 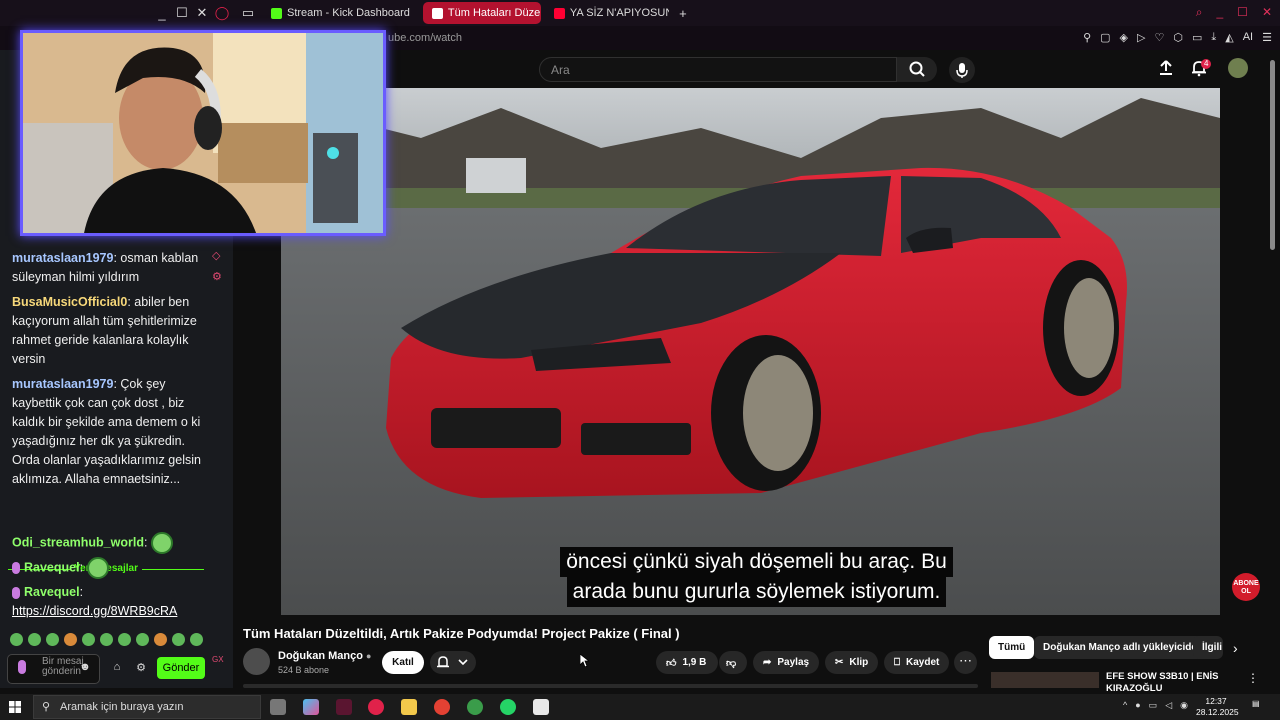 I want to click on mic-icon, so click(x=22, y=667).